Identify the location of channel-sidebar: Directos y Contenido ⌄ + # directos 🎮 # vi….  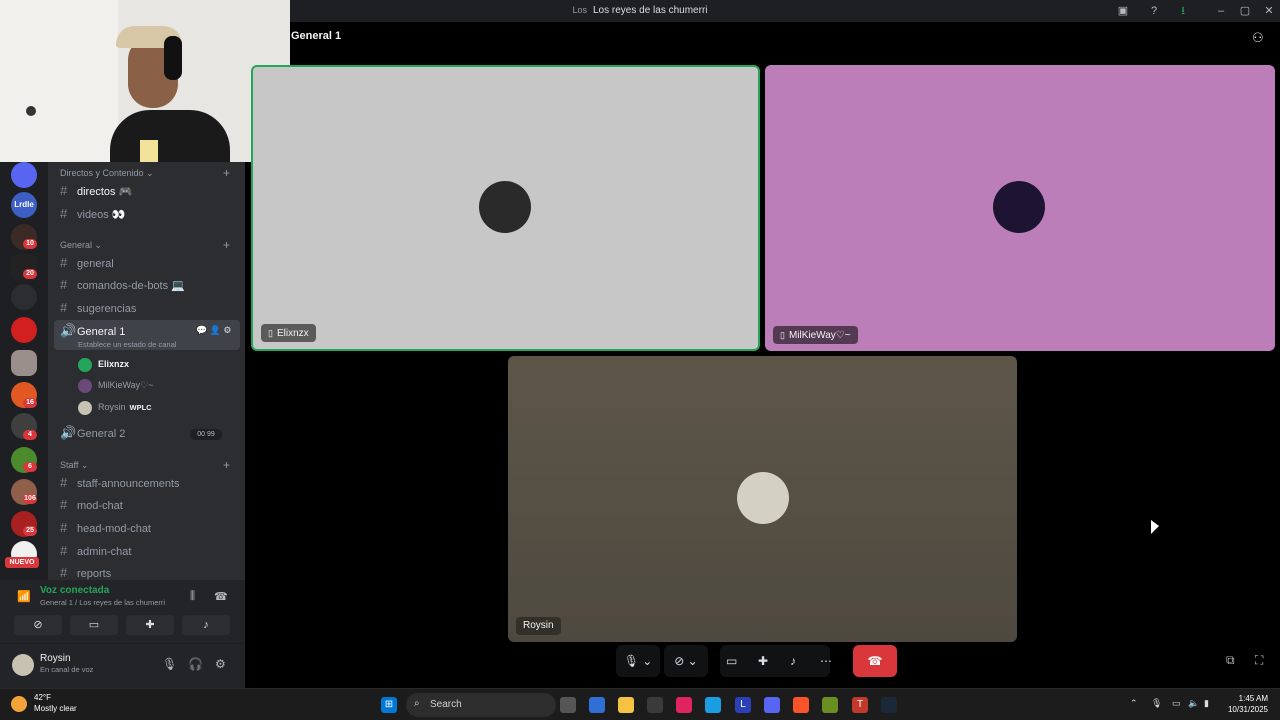
(146, 370).